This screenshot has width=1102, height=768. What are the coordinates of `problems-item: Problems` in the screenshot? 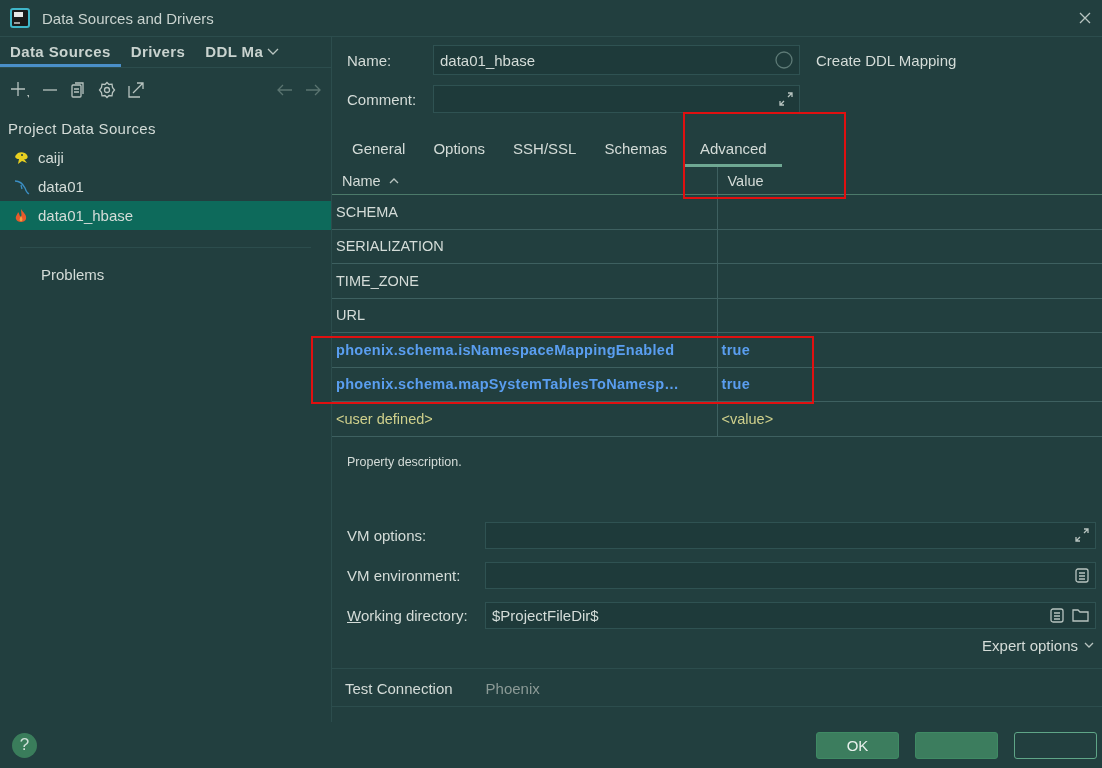 It's located at (73, 274).